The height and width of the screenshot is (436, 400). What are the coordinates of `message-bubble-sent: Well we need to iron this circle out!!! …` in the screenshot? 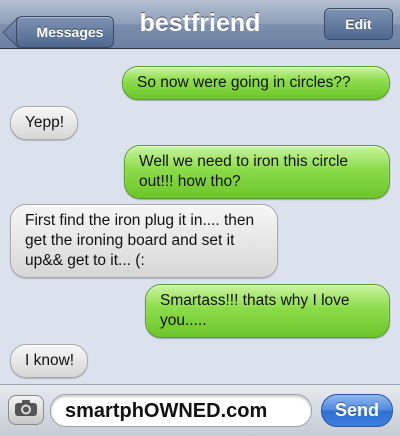 It's located at (257, 172).